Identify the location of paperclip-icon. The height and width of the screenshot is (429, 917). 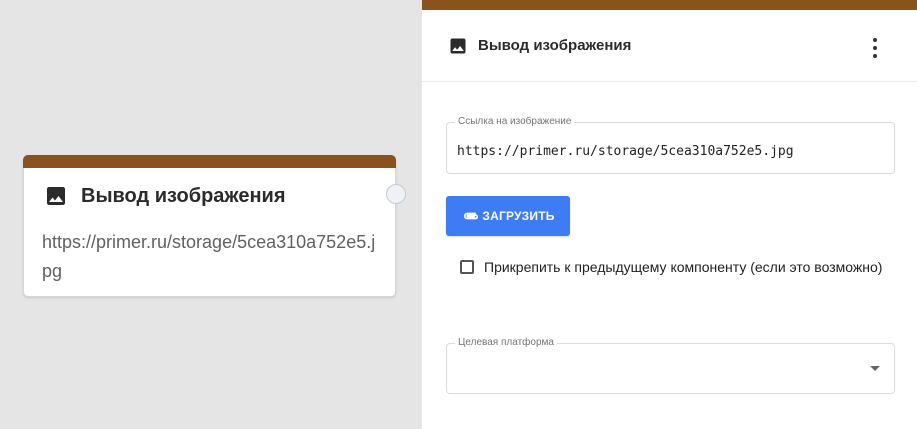
(471, 216).